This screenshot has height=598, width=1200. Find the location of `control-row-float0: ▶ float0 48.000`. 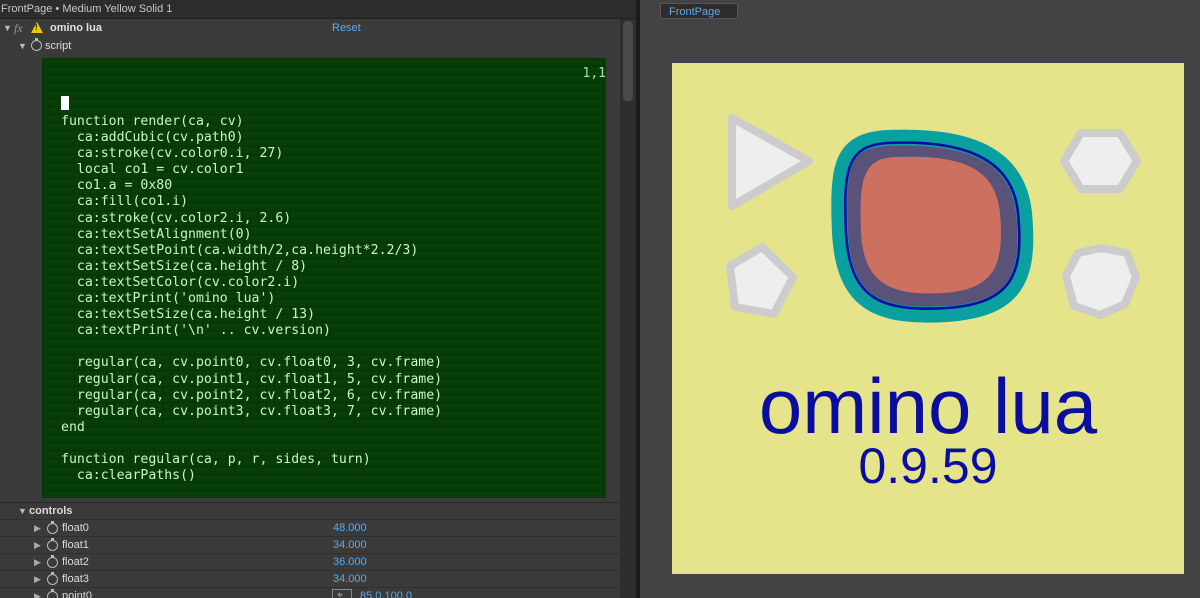

control-row-float0: ▶ float0 48.000 is located at coordinates (310, 528).